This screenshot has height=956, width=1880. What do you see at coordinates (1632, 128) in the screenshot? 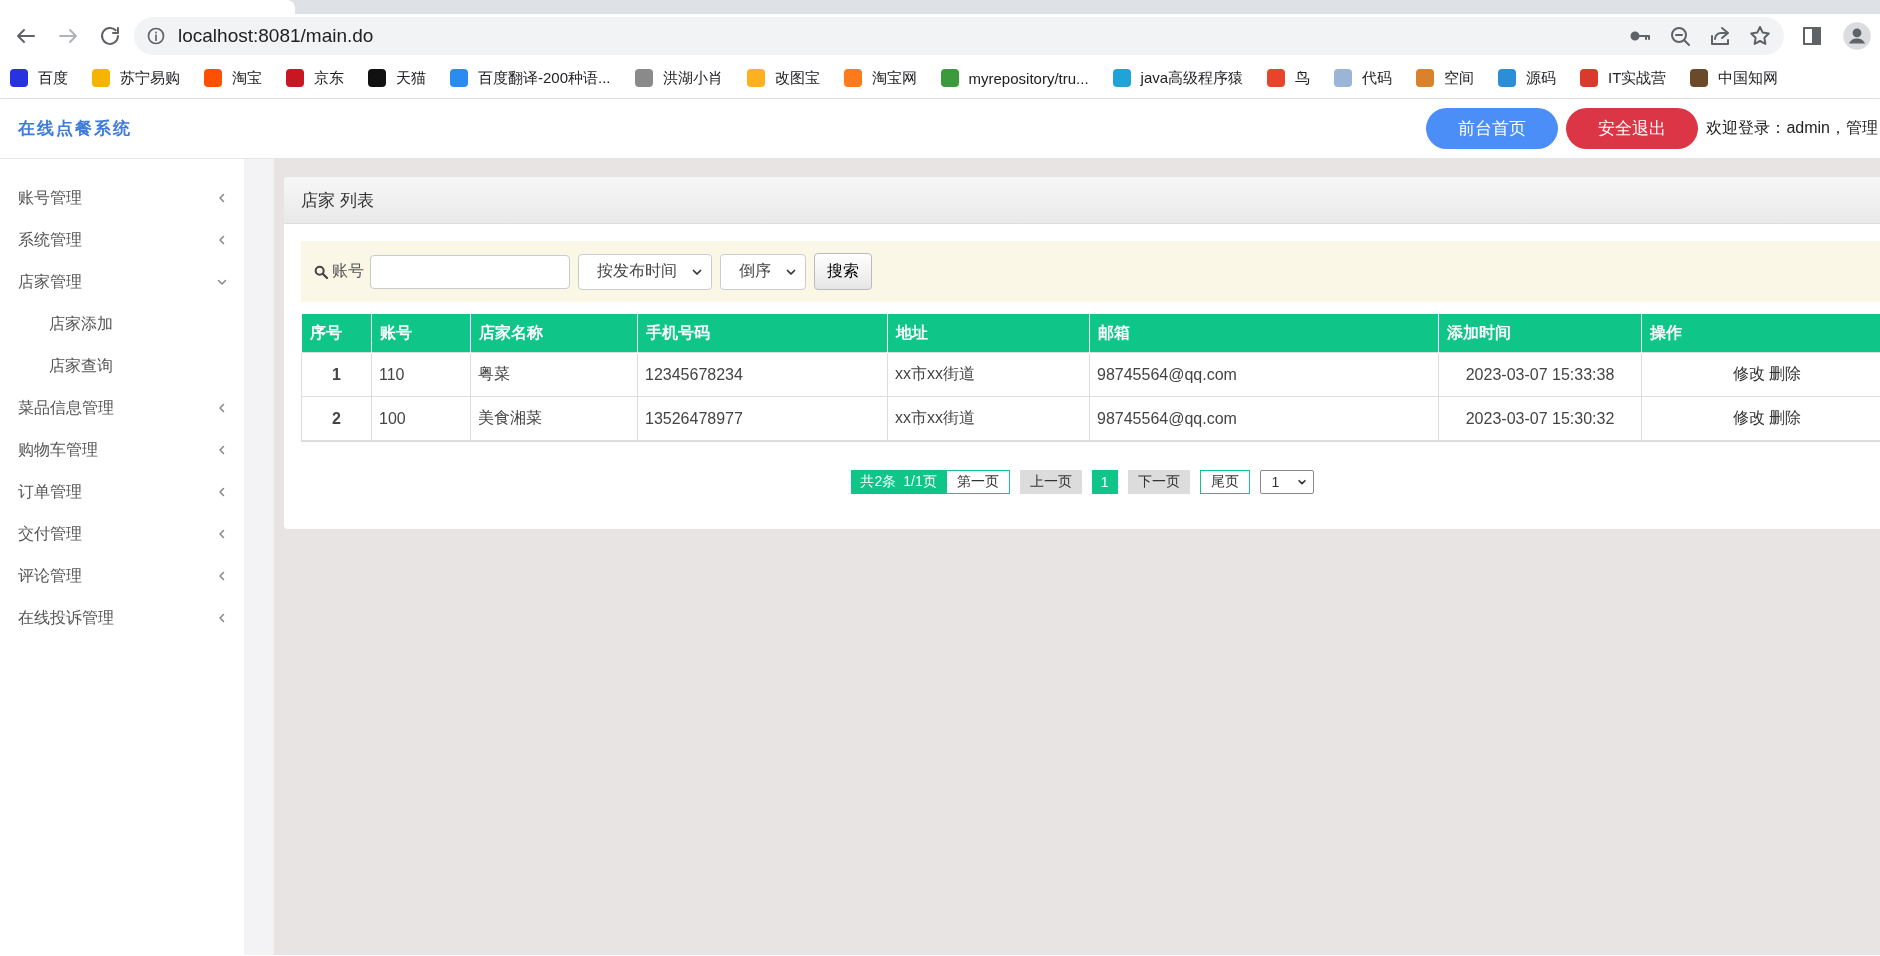
I see `logout-button: 安全退出` at bounding box center [1632, 128].